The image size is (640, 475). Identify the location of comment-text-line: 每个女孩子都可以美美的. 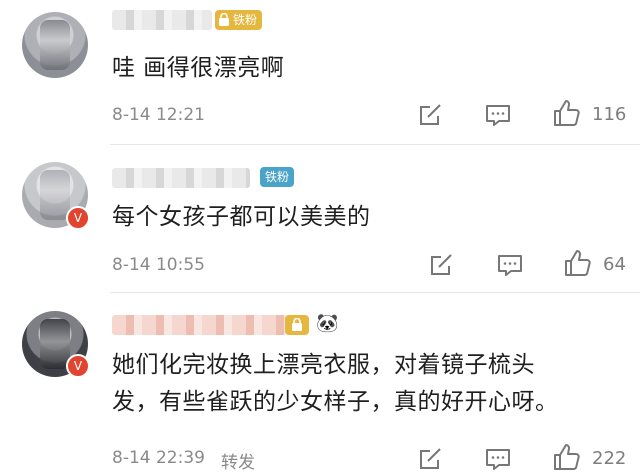
(241, 217).